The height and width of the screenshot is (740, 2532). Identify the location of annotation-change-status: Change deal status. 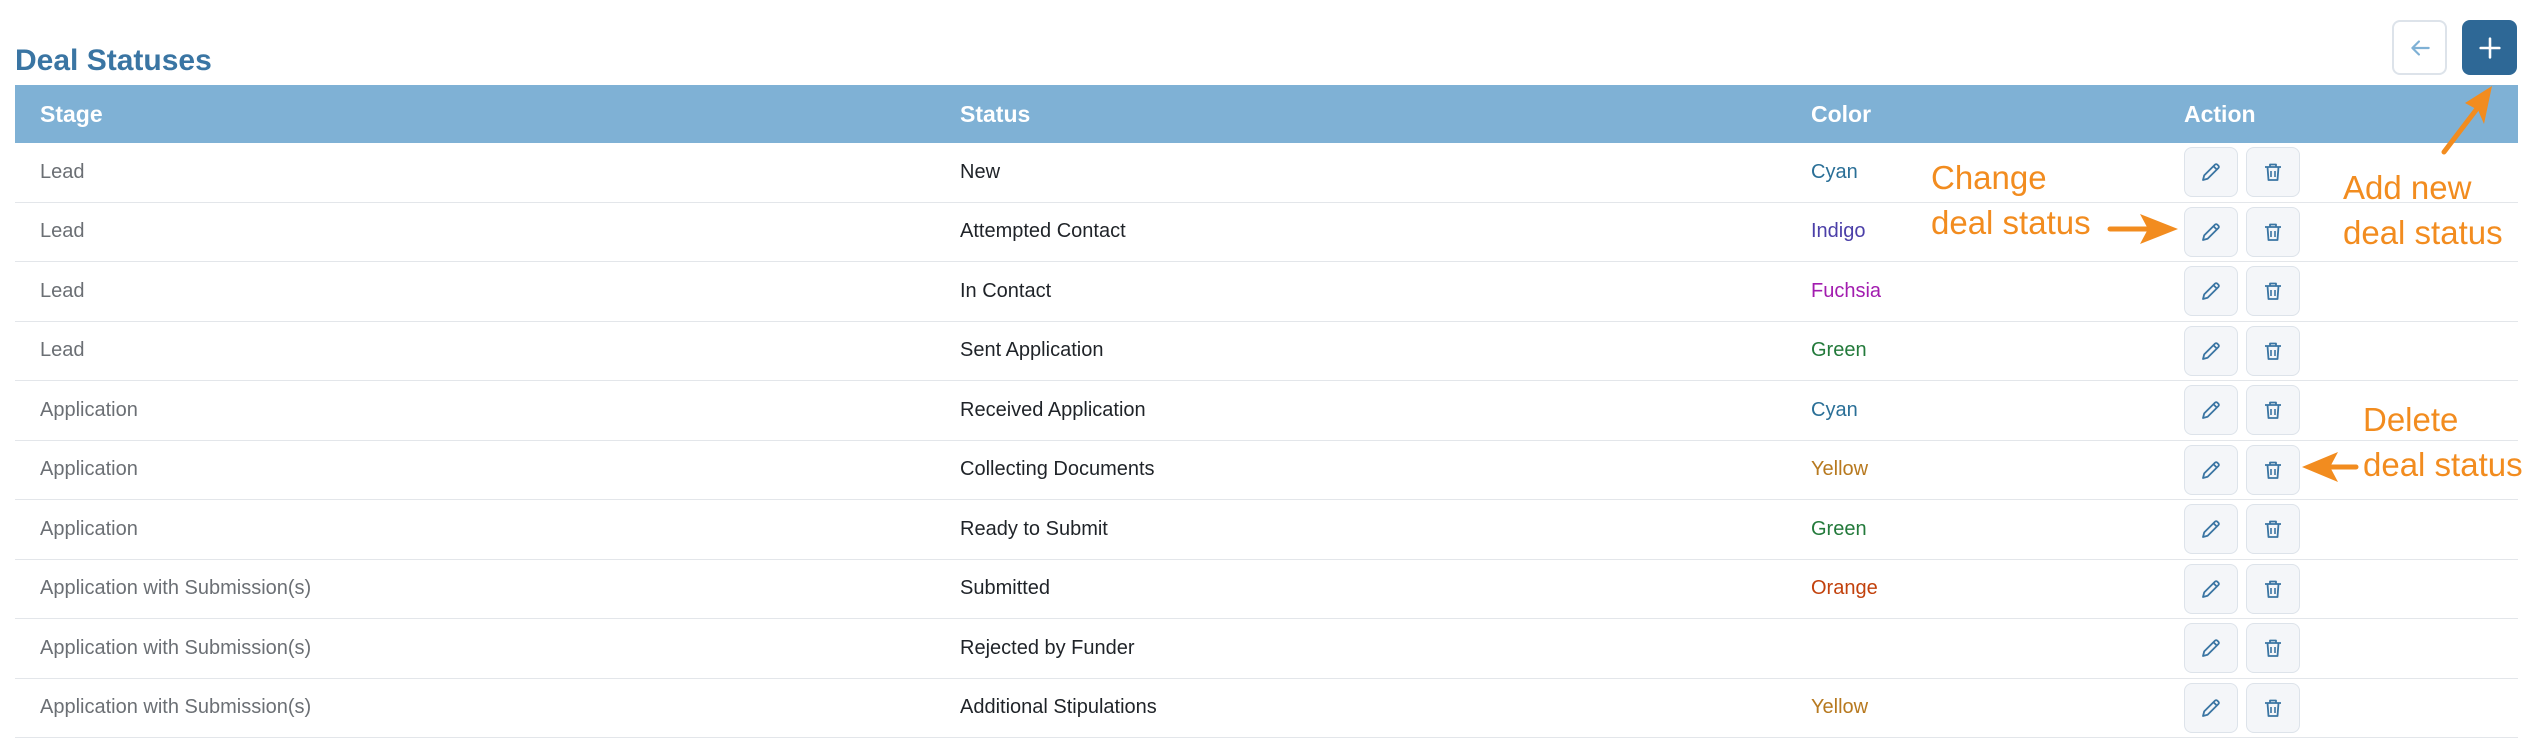
(2011, 200).